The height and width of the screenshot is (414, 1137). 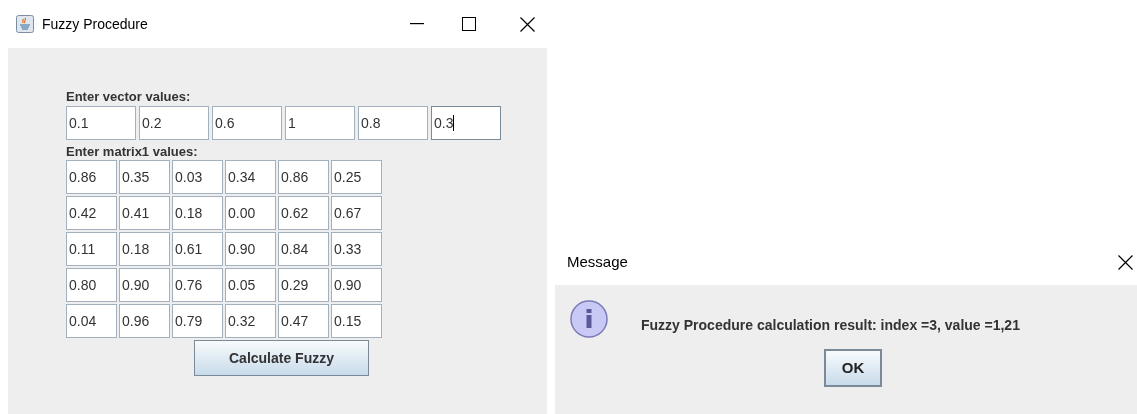 I want to click on input-field: 0.62, so click(x=303, y=213).